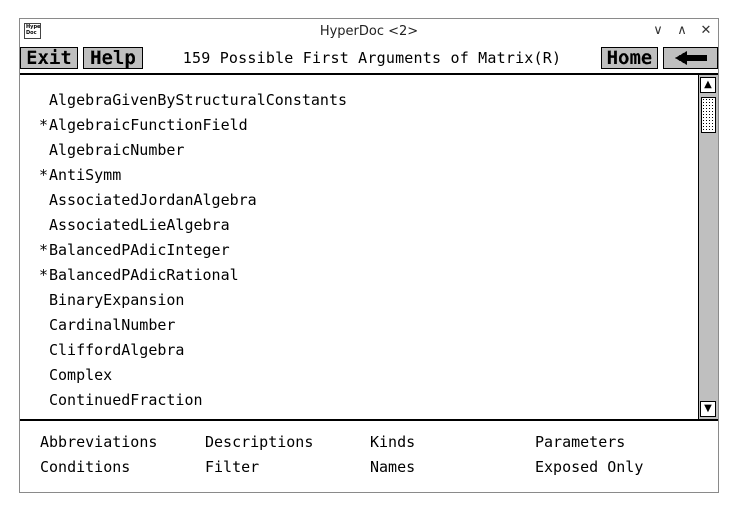  I want to click on exit-button: Exit, so click(49, 58).